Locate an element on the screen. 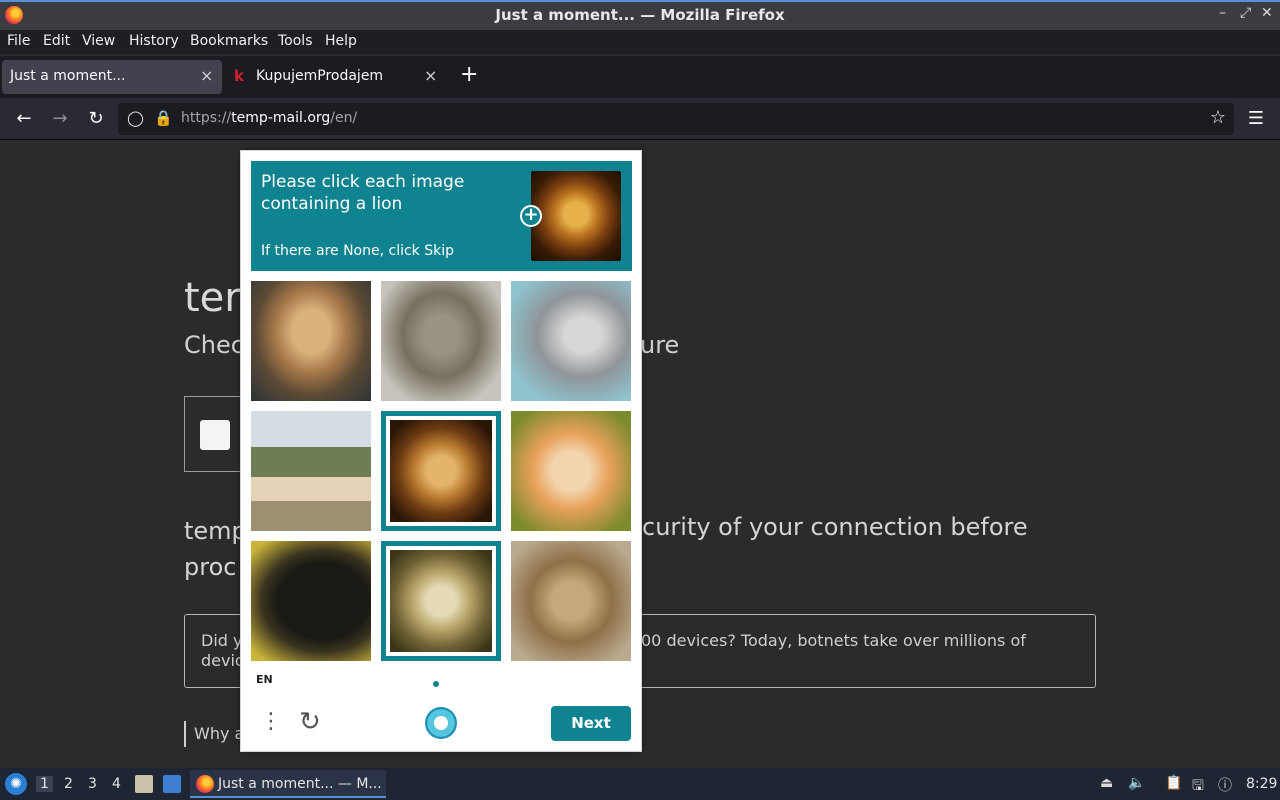 Image resolution: width=1280 pixels, height=800 pixels. black-cat-image is located at coordinates (311, 601).